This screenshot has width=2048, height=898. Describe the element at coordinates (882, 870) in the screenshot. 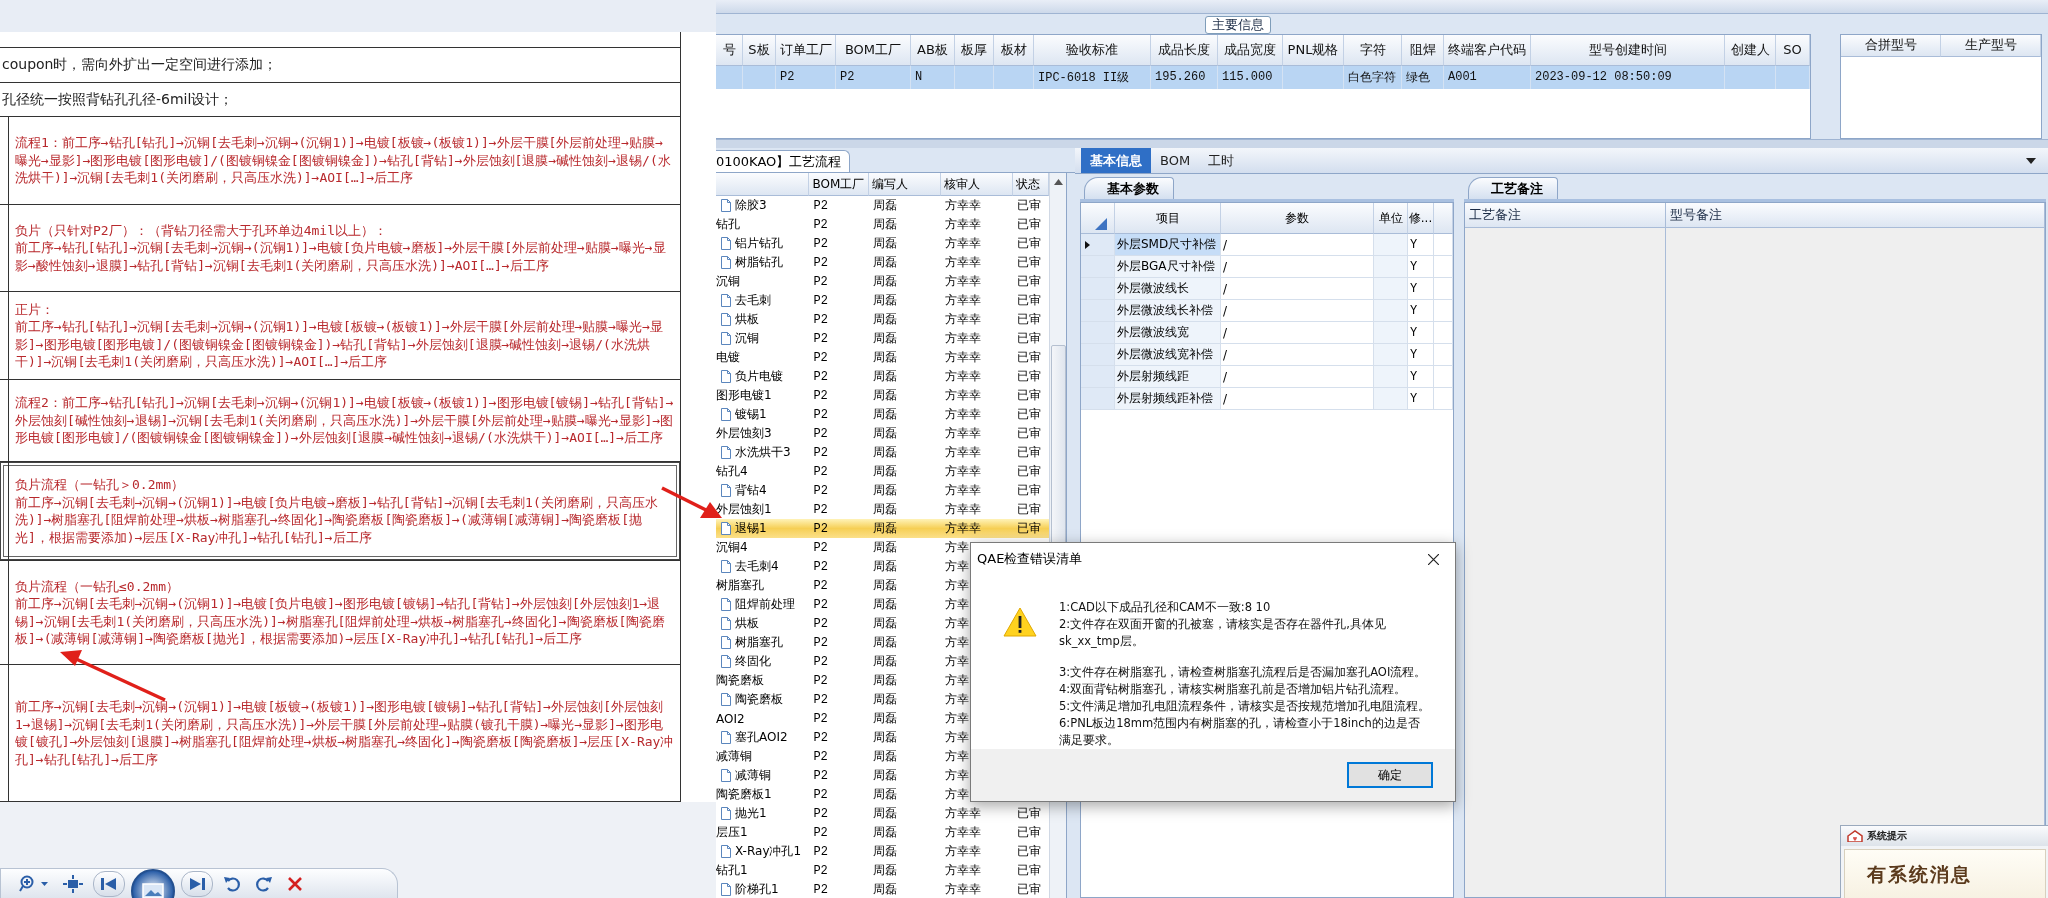

I see `tree-row: 钻孔1 P2 周磊 方幸幸 已审` at that location.